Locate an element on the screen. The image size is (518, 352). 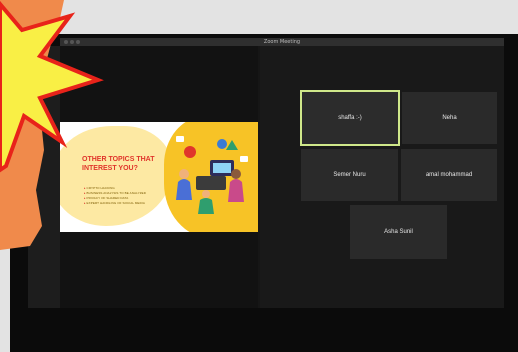
participant-tile: Semer Nuru is located at coordinates (349, 175).